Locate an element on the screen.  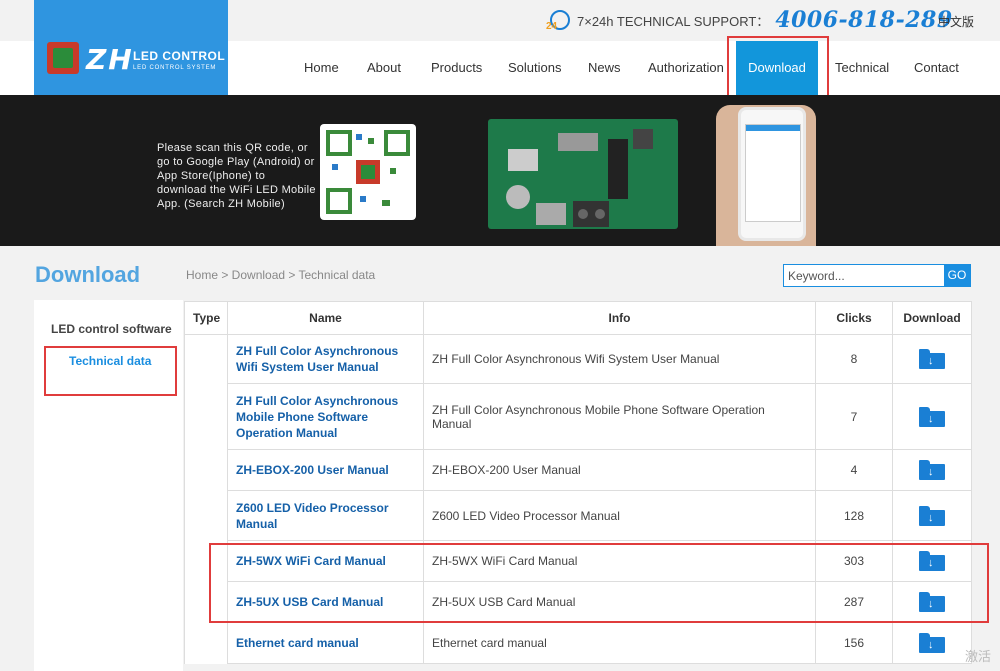
row-info: Ethernet card manual is located at coordinates (619, 643).